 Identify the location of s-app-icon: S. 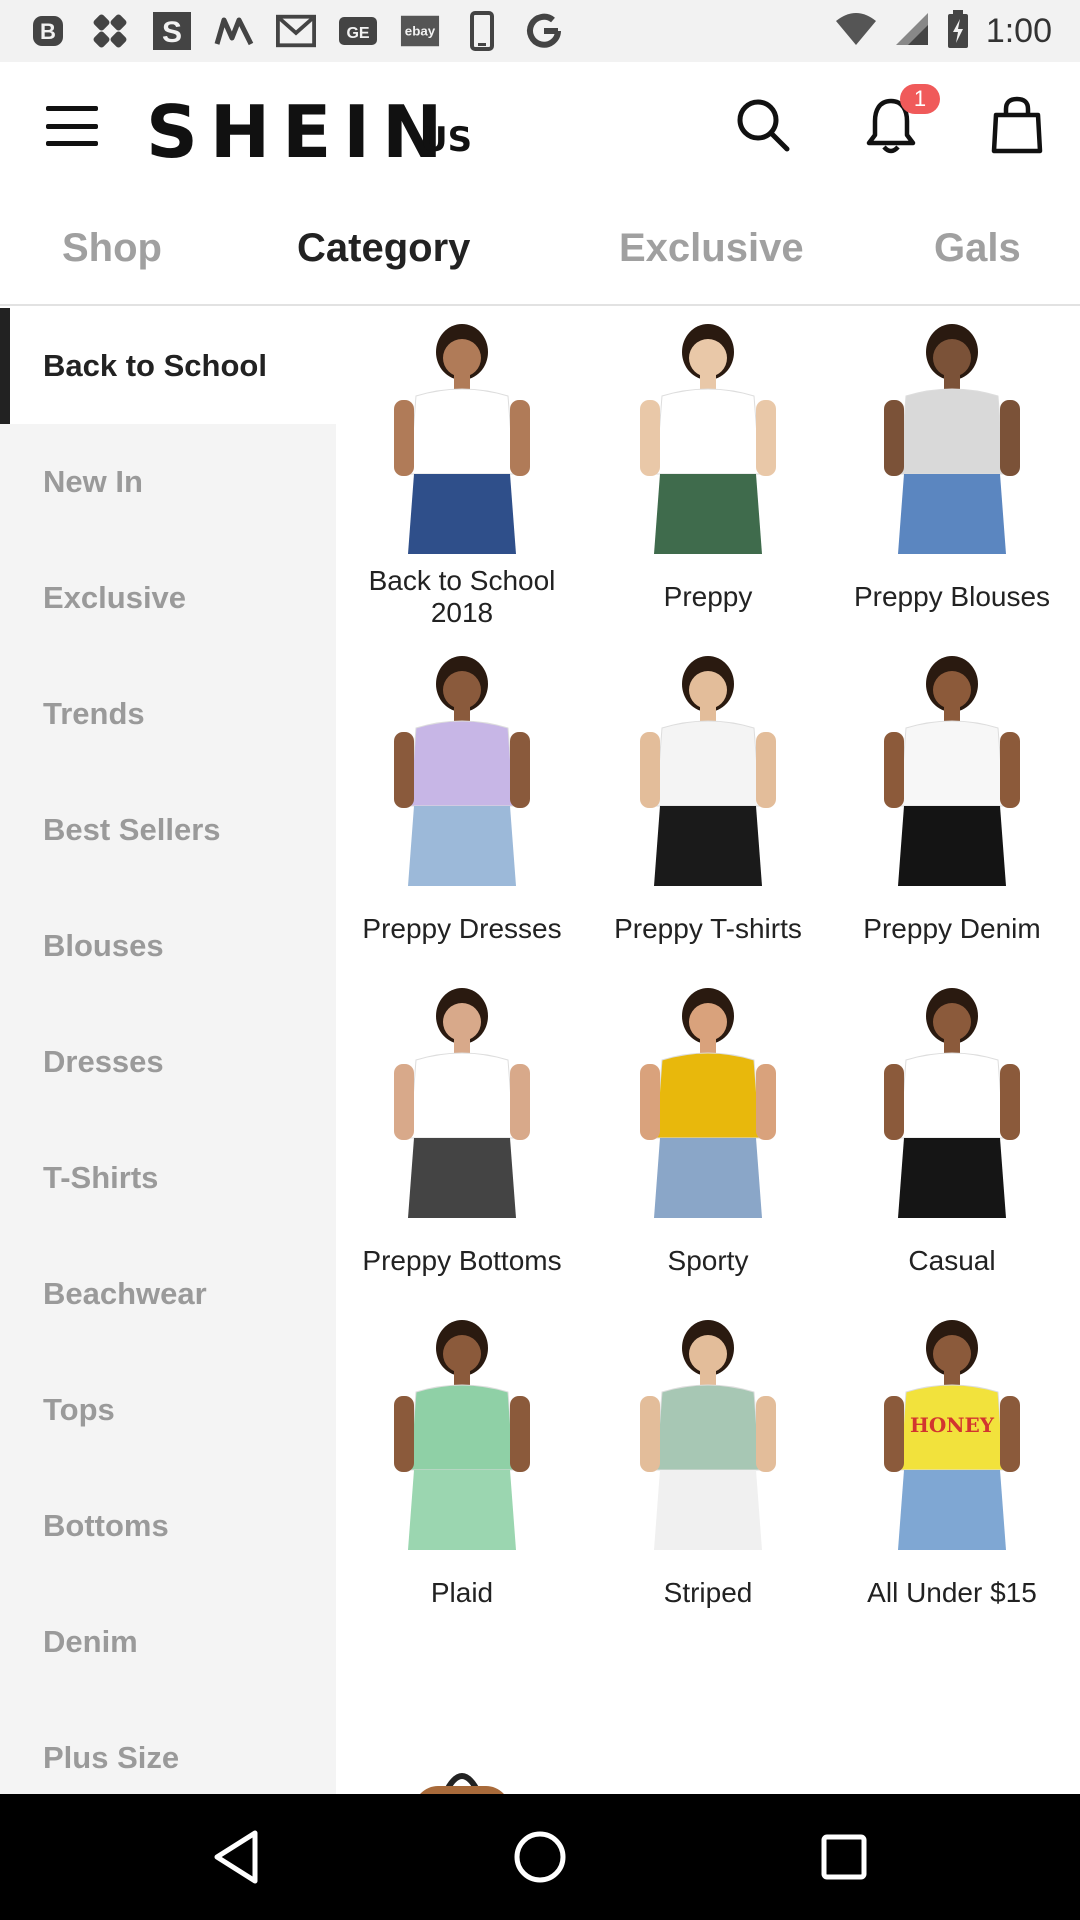
(172, 31).